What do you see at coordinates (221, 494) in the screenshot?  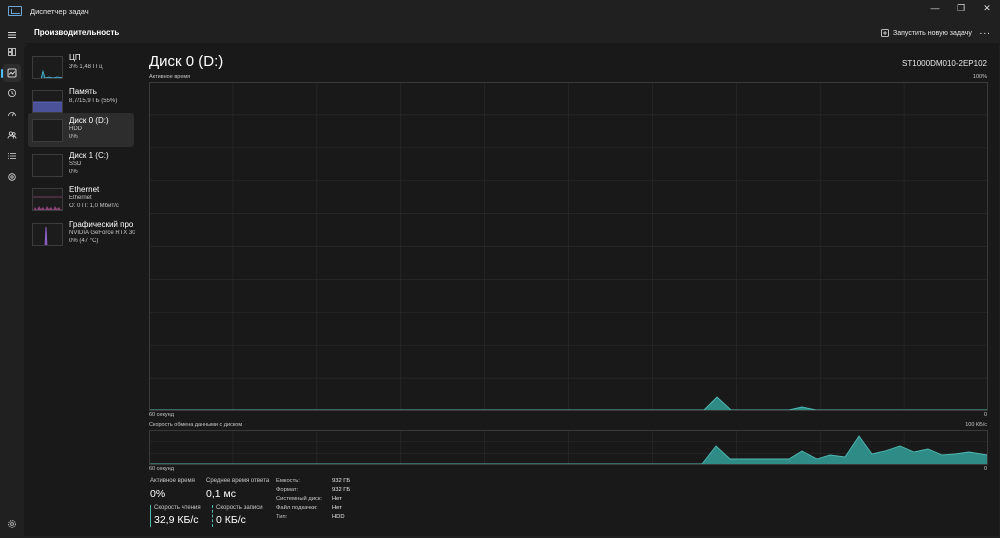 I see `avg-response-value: 0,1 мс` at bounding box center [221, 494].